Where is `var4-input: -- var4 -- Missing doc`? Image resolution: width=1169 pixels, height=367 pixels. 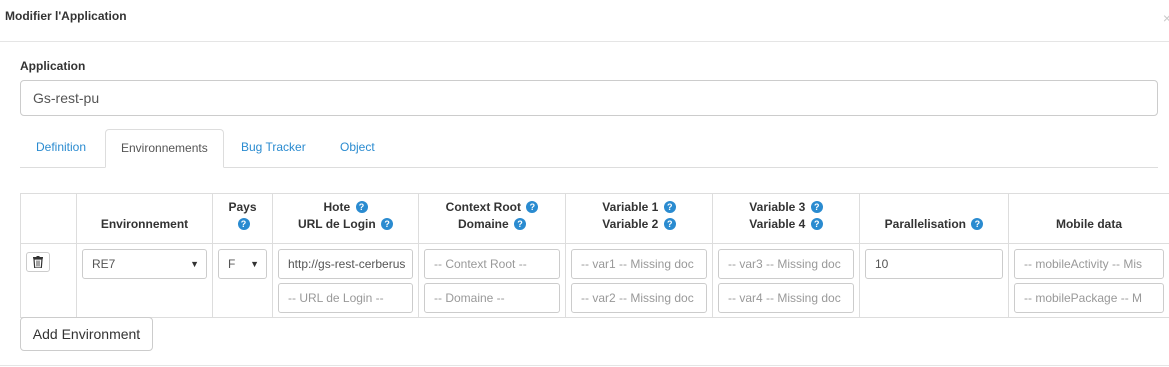 var4-input: -- var4 -- Missing doc is located at coordinates (786, 298).